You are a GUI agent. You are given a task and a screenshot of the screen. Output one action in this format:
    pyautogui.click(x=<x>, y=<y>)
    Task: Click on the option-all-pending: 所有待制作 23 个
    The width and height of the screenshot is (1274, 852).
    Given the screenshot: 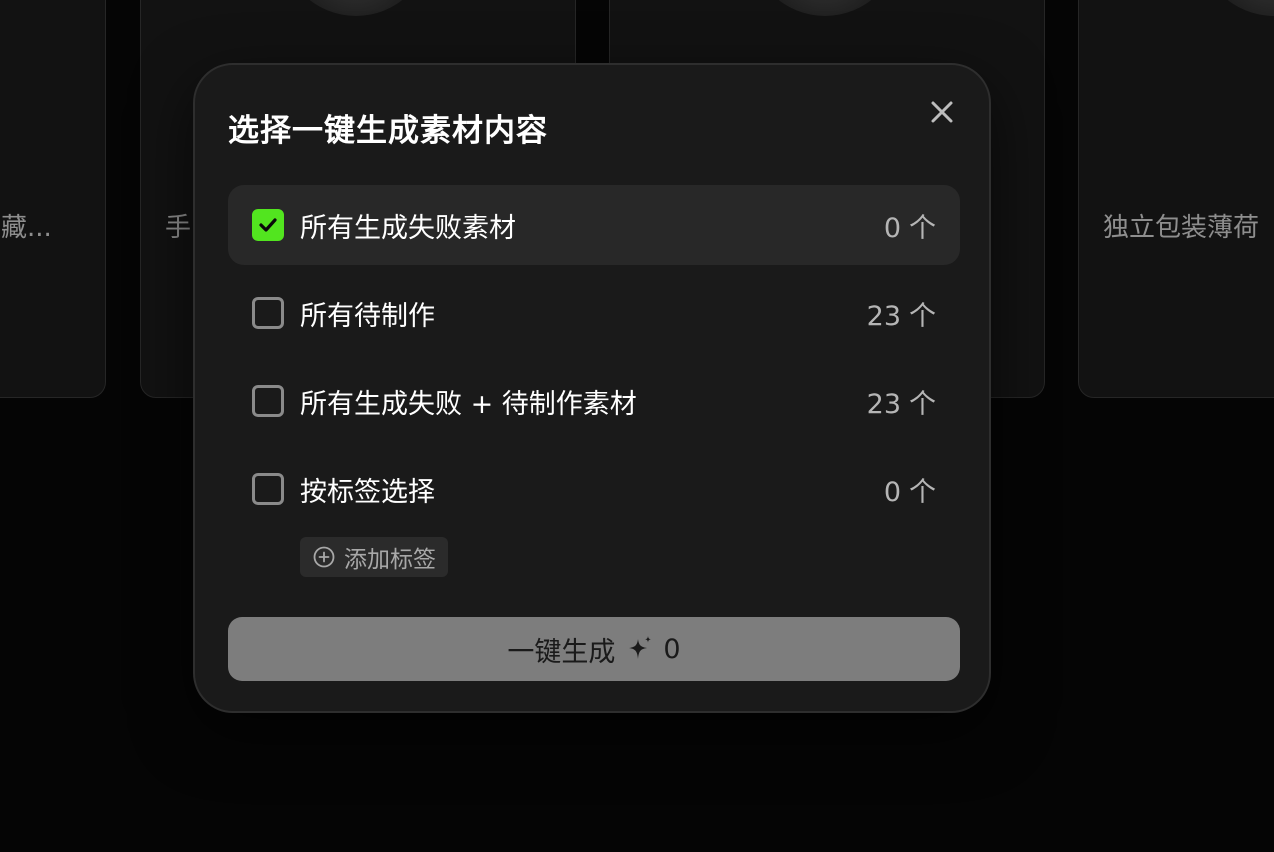 What is the action you would take?
    pyautogui.click(x=594, y=313)
    